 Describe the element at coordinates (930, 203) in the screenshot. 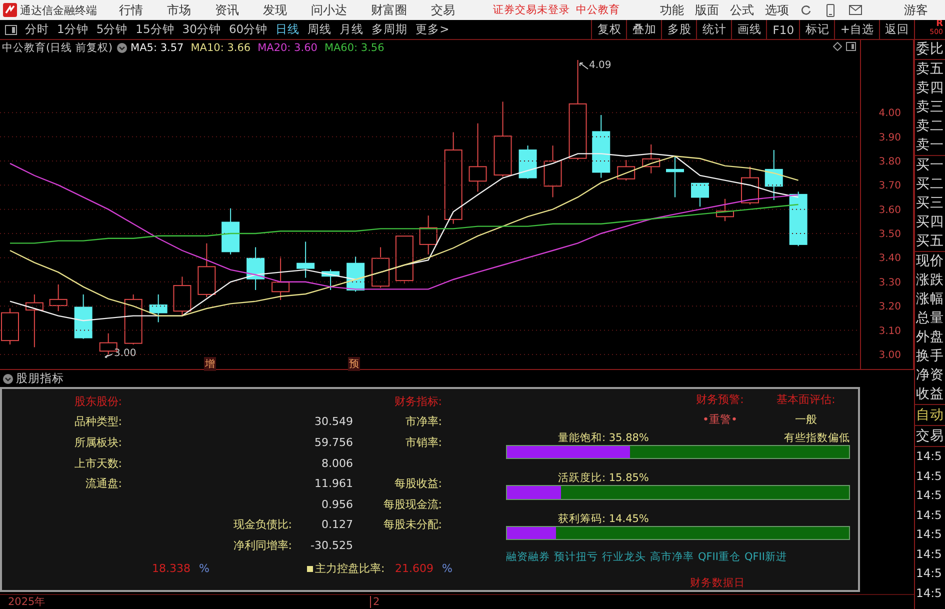

I see `quote-label: 买三` at that location.